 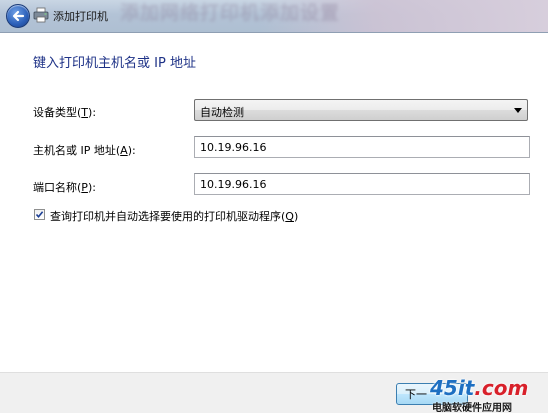 I want to click on device-type-label-prefix: 设备类型(, so click(x=57, y=112).